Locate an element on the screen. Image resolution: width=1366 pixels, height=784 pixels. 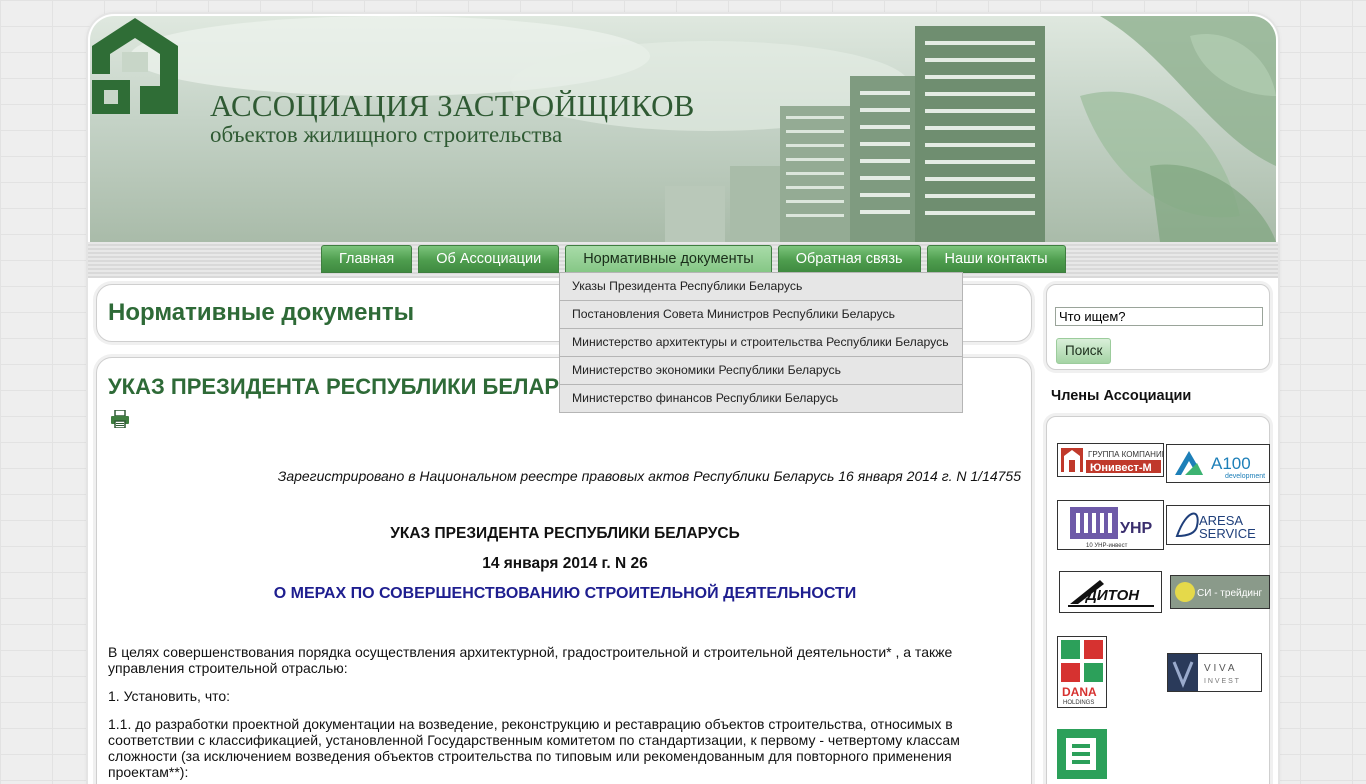
unr-line2: 10 УНР-инвест is located at coordinates (1107, 546).